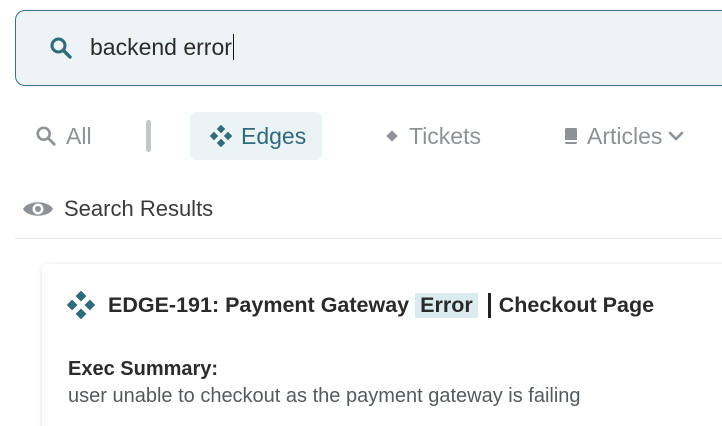 The image size is (722, 426). What do you see at coordinates (143, 369) in the screenshot?
I see `summary-label: Exec Summary:` at bounding box center [143, 369].